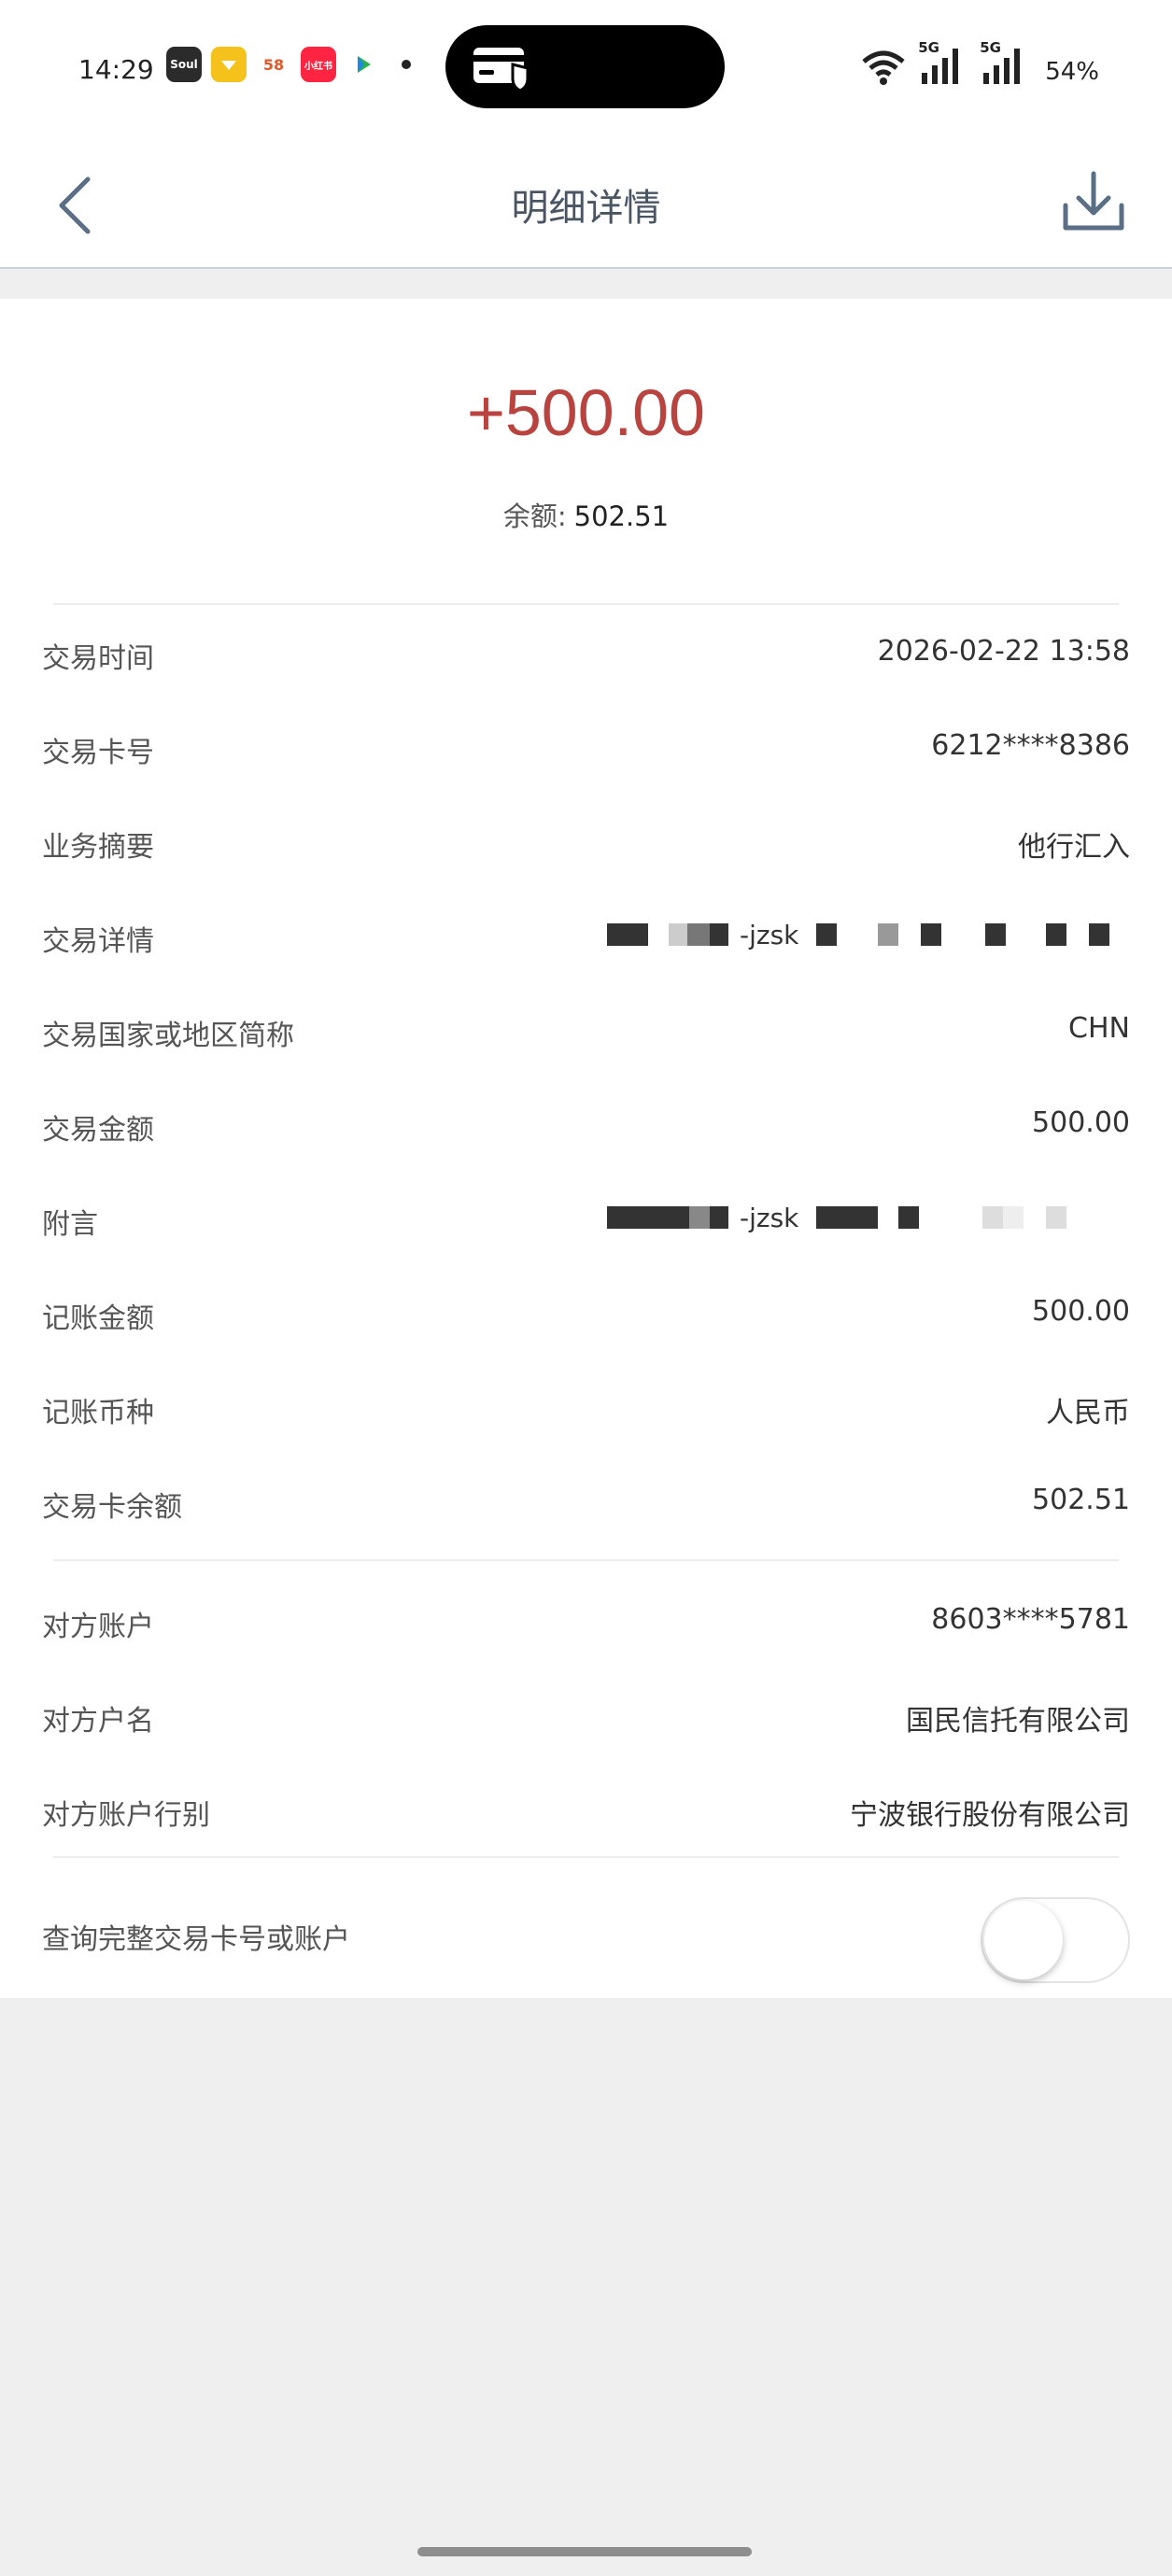 The width and height of the screenshot is (1172, 2576). I want to click on redacted-trade-detail: -jzsk, so click(869, 941).